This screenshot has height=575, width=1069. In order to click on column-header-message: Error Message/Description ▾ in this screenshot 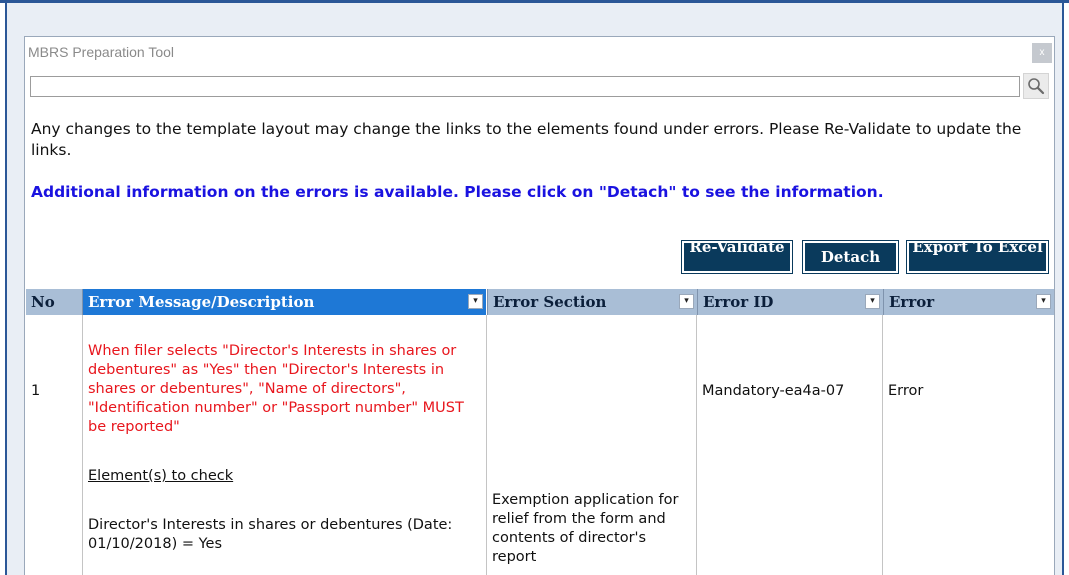, I will do `click(284, 302)`.